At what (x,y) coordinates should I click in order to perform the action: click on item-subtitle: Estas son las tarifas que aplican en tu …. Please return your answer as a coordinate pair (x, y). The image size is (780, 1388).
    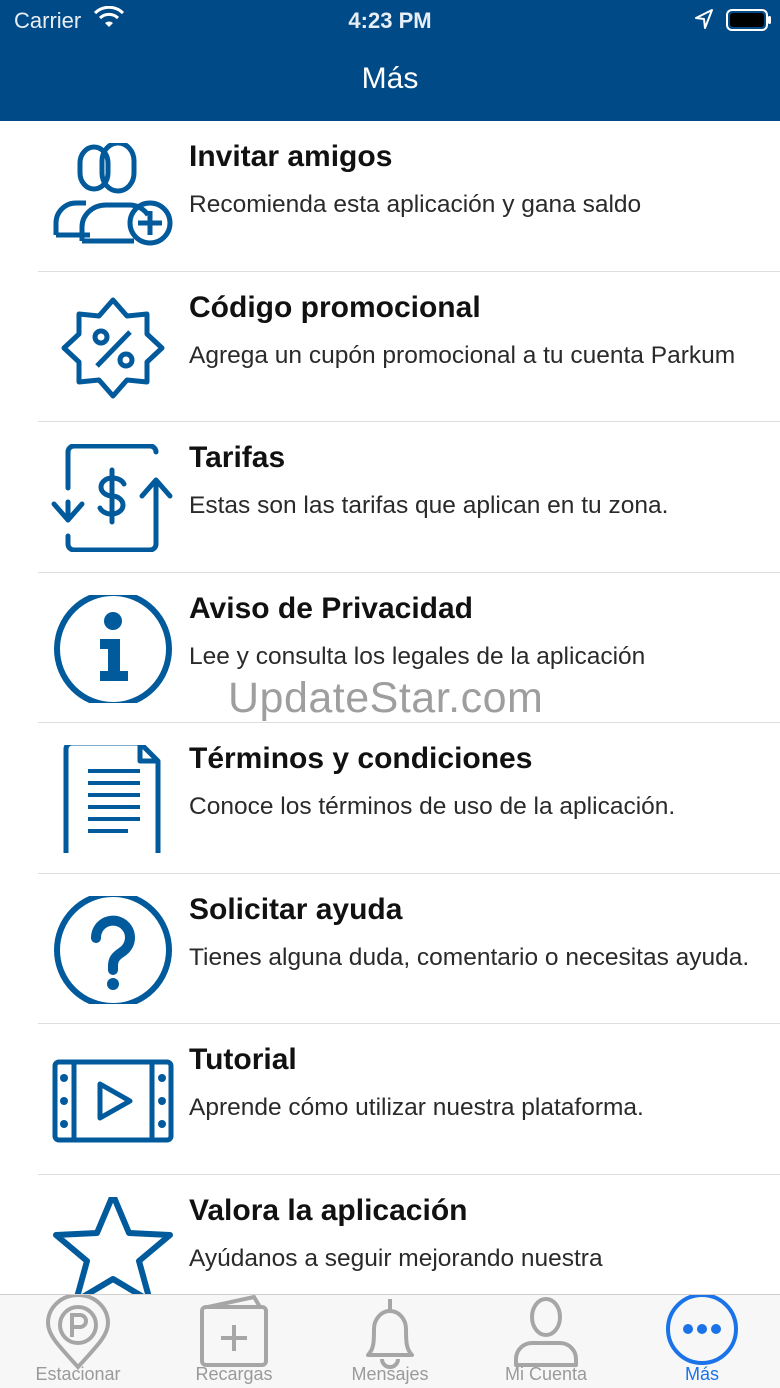
    Looking at the image, I should click on (429, 505).